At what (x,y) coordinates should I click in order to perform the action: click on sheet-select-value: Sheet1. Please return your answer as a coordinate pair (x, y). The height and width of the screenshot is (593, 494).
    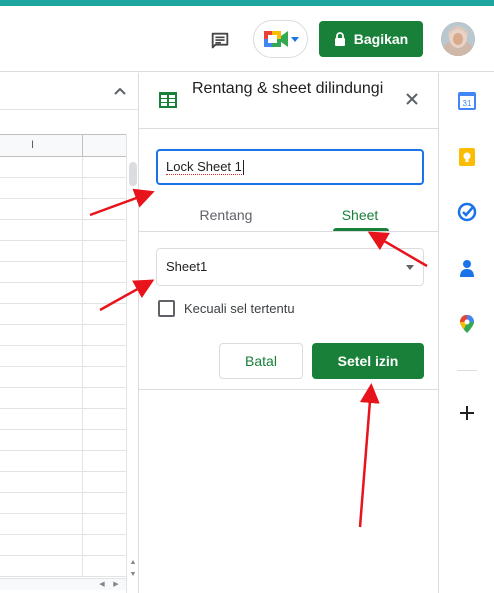
    Looking at the image, I should click on (187, 266).